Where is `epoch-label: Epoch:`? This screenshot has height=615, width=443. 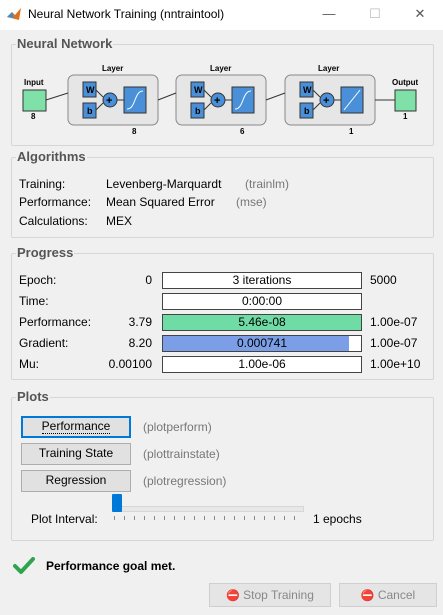 epoch-label: Epoch: is located at coordinates (38, 280).